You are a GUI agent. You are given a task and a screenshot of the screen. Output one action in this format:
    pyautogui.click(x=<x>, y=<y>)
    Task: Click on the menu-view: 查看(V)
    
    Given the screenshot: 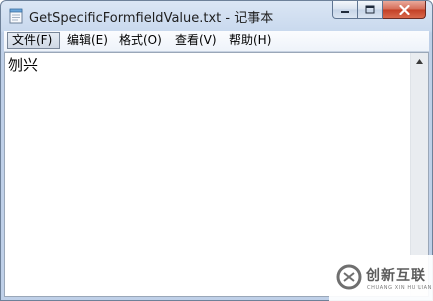 What is the action you would take?
    pyautogui.click(x=196, y=40)
    